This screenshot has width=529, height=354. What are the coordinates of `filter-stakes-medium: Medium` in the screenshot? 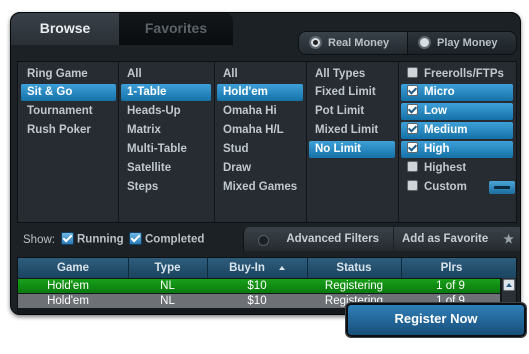 It's located at (457, 130).